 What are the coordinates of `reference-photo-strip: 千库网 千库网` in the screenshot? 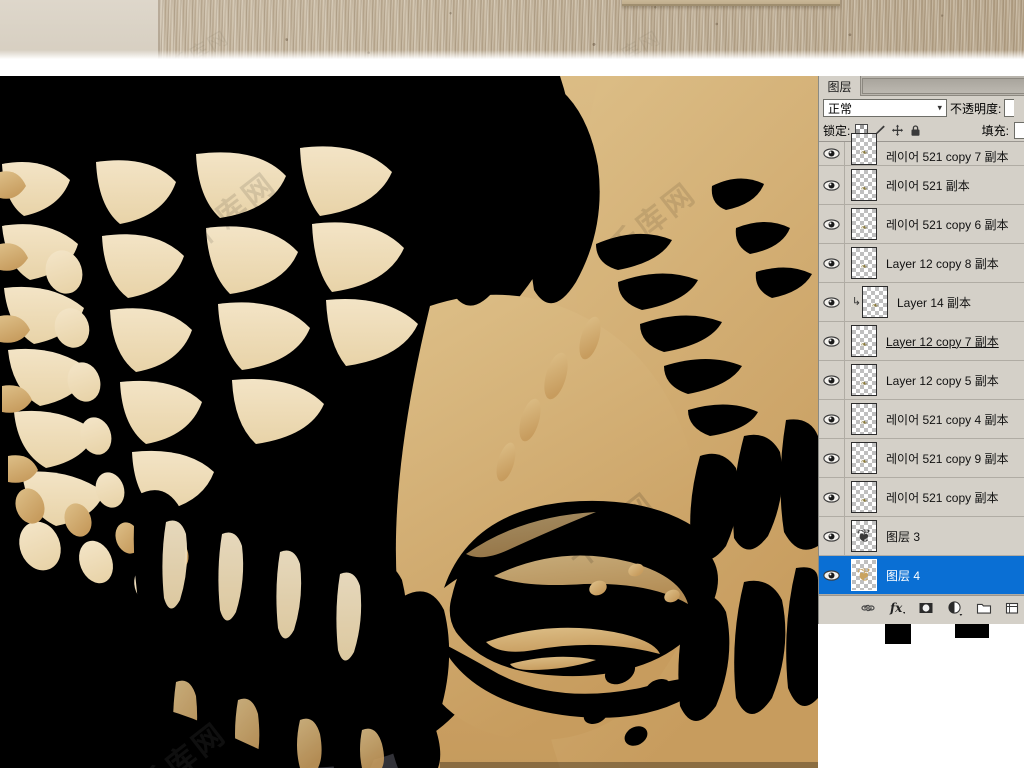 It's located at (512, 30).